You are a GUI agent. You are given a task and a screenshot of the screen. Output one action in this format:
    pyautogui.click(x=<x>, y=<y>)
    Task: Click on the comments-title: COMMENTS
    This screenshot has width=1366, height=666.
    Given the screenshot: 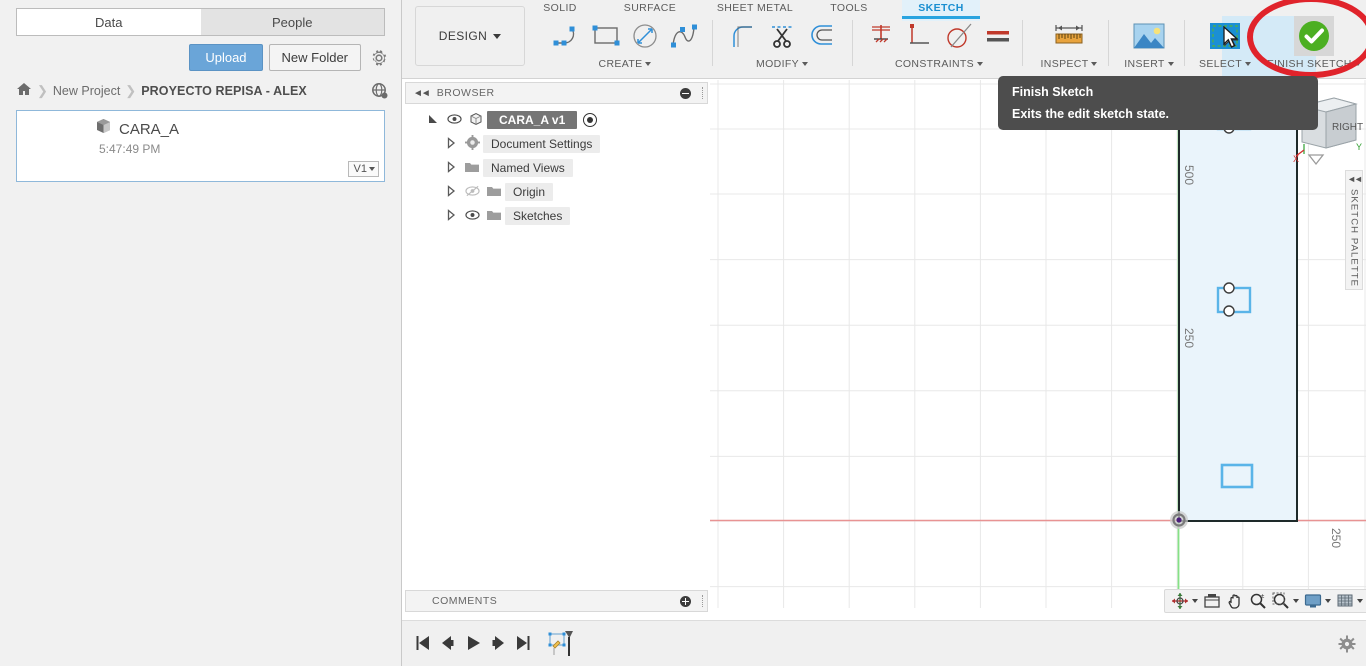 What is the action you would take?
    pyautogui.click(x=465, y=601)
    